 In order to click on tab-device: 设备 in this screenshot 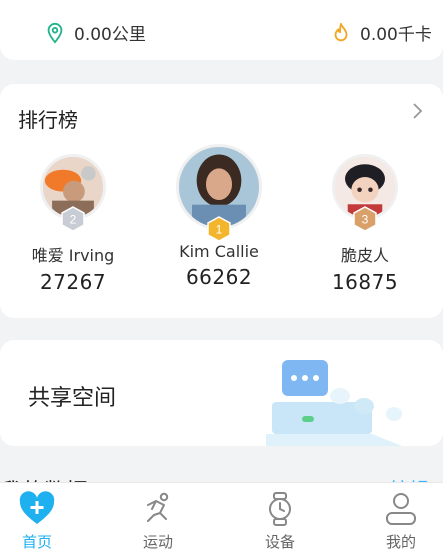, I will do `click(280, 521)`.